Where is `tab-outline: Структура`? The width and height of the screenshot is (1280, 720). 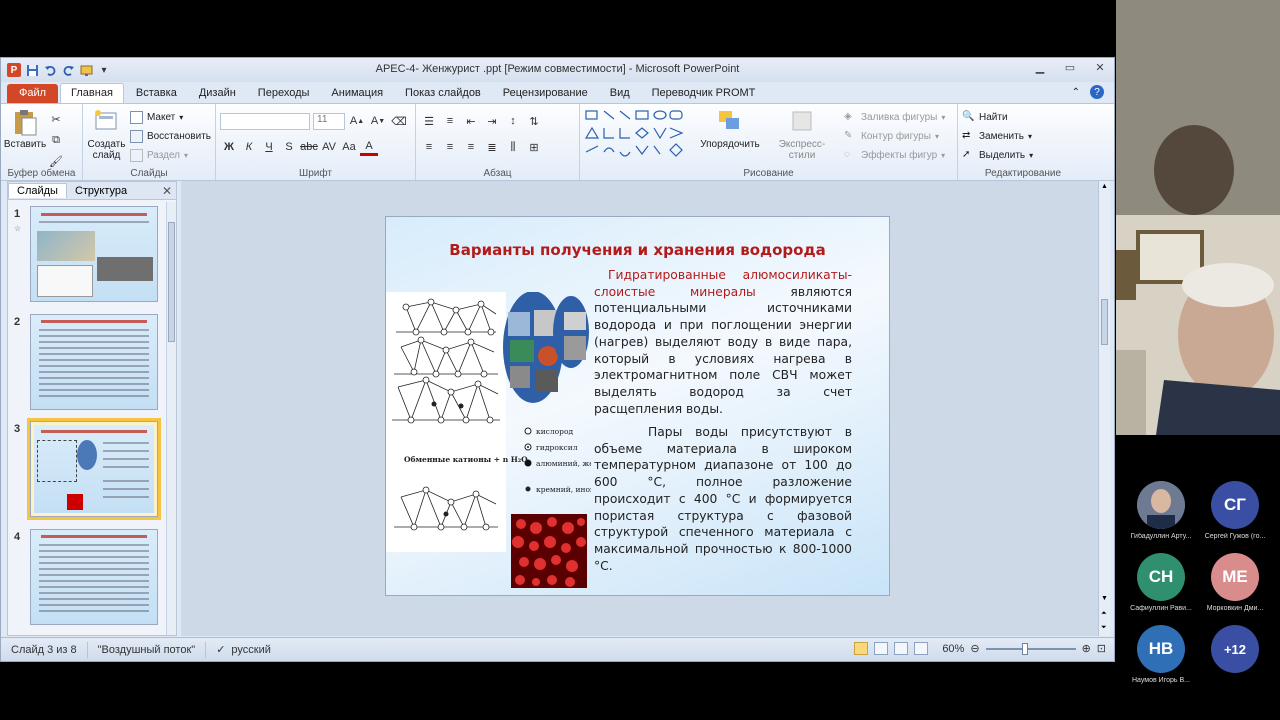
tab-outline: Структура is located at coordinates (101, 191).